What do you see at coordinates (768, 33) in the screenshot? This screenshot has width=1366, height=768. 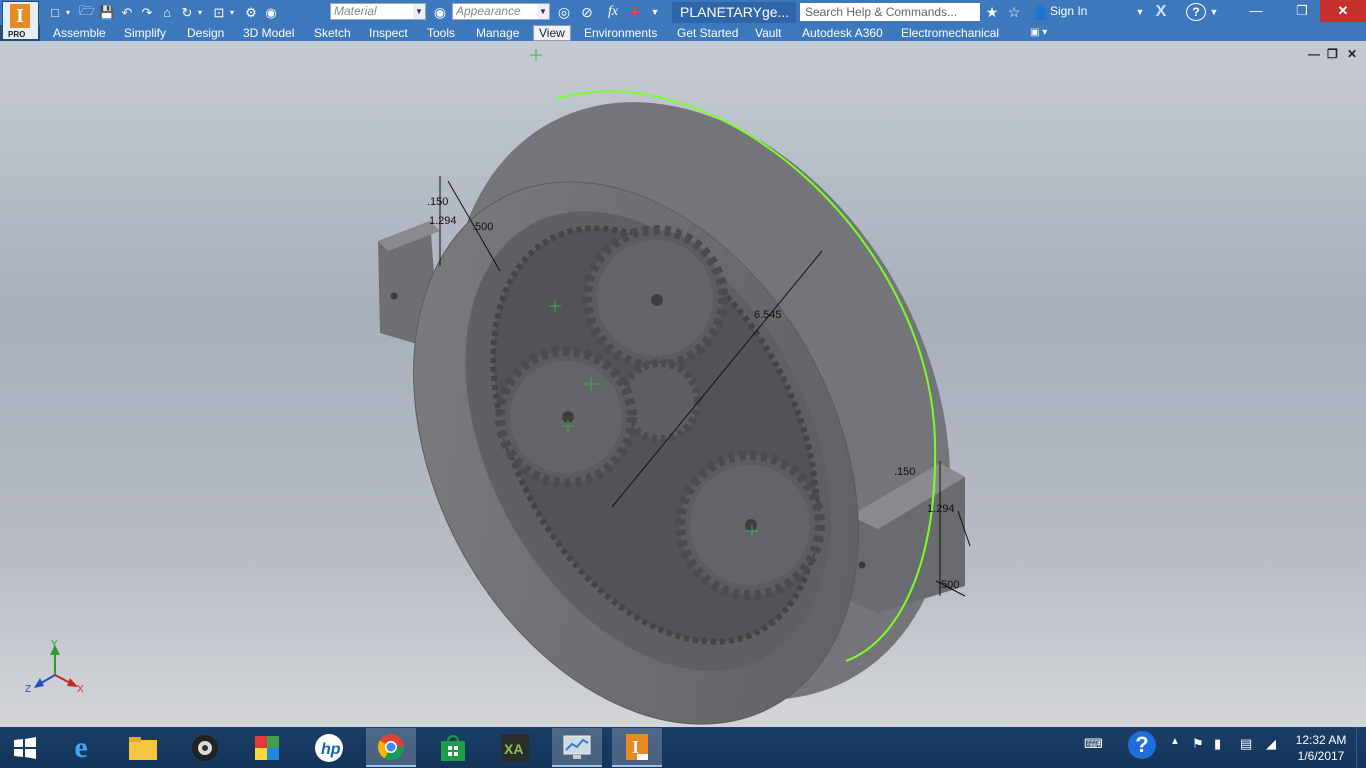 I see `tab-vault: Vault` at bounding box center [768, 33].